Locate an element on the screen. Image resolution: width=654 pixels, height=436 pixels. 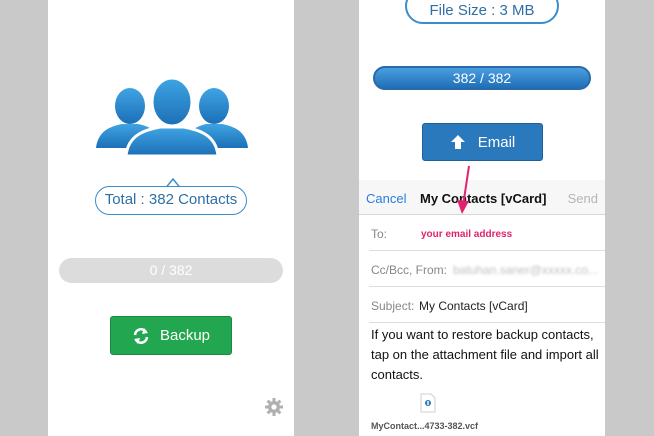
contacts-group-icon is located at coordinates (172, 117).